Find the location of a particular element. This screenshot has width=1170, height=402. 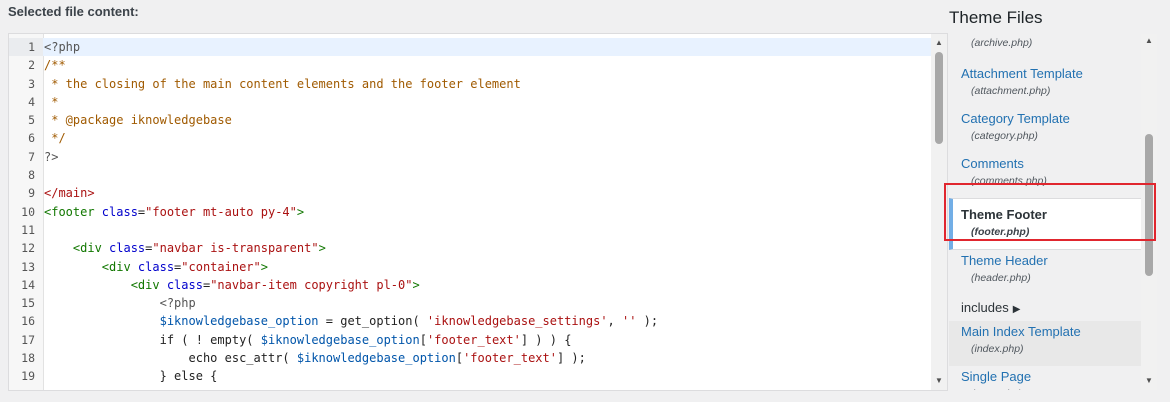

line-number: 13 is located at coordinates (28, 266).